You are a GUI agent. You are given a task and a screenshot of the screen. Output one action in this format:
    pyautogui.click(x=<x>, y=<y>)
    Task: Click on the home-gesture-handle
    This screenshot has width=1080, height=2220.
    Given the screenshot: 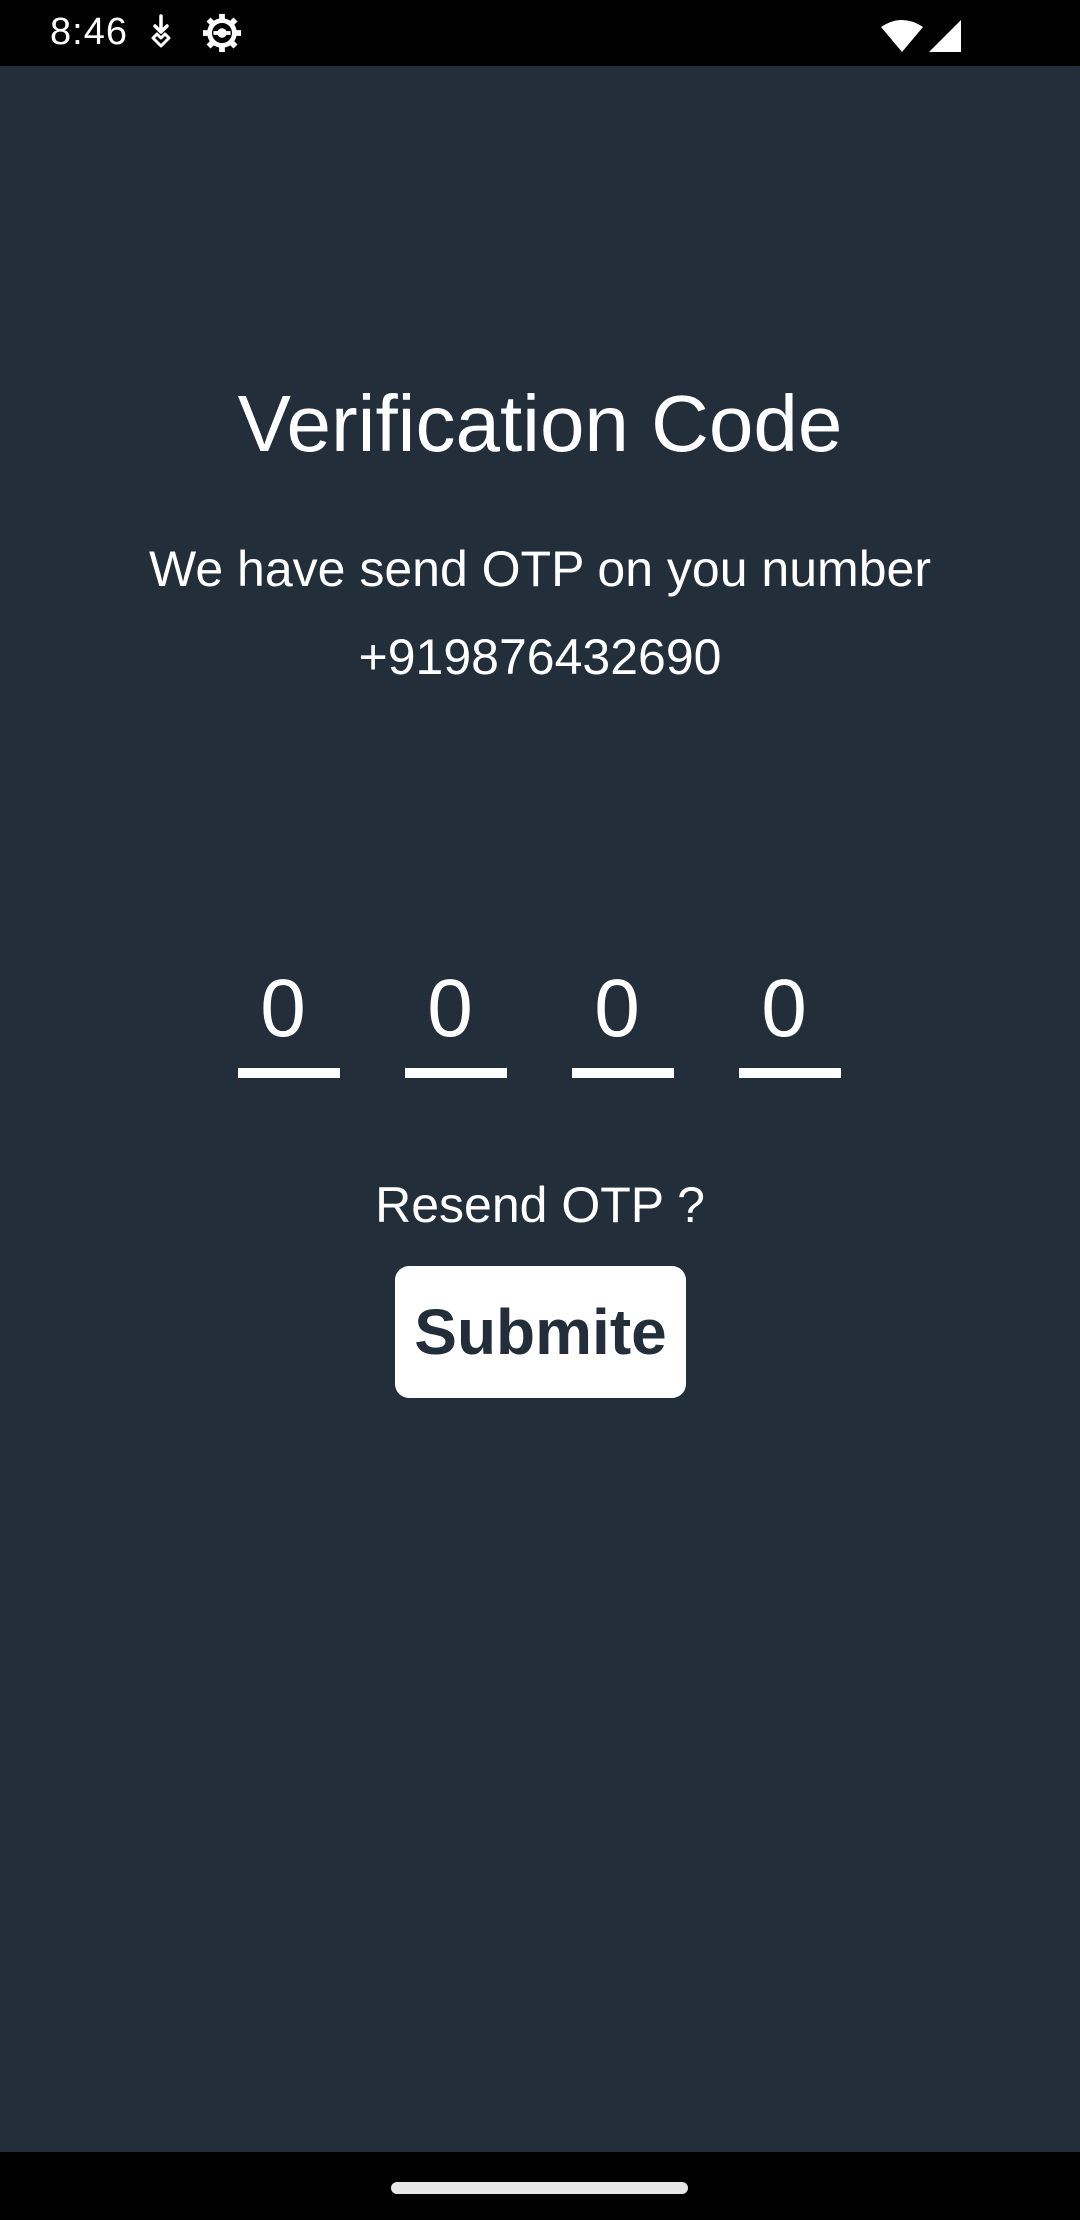 What is the action you would take?
    pyautogui.click(x=539, y=2188)
    